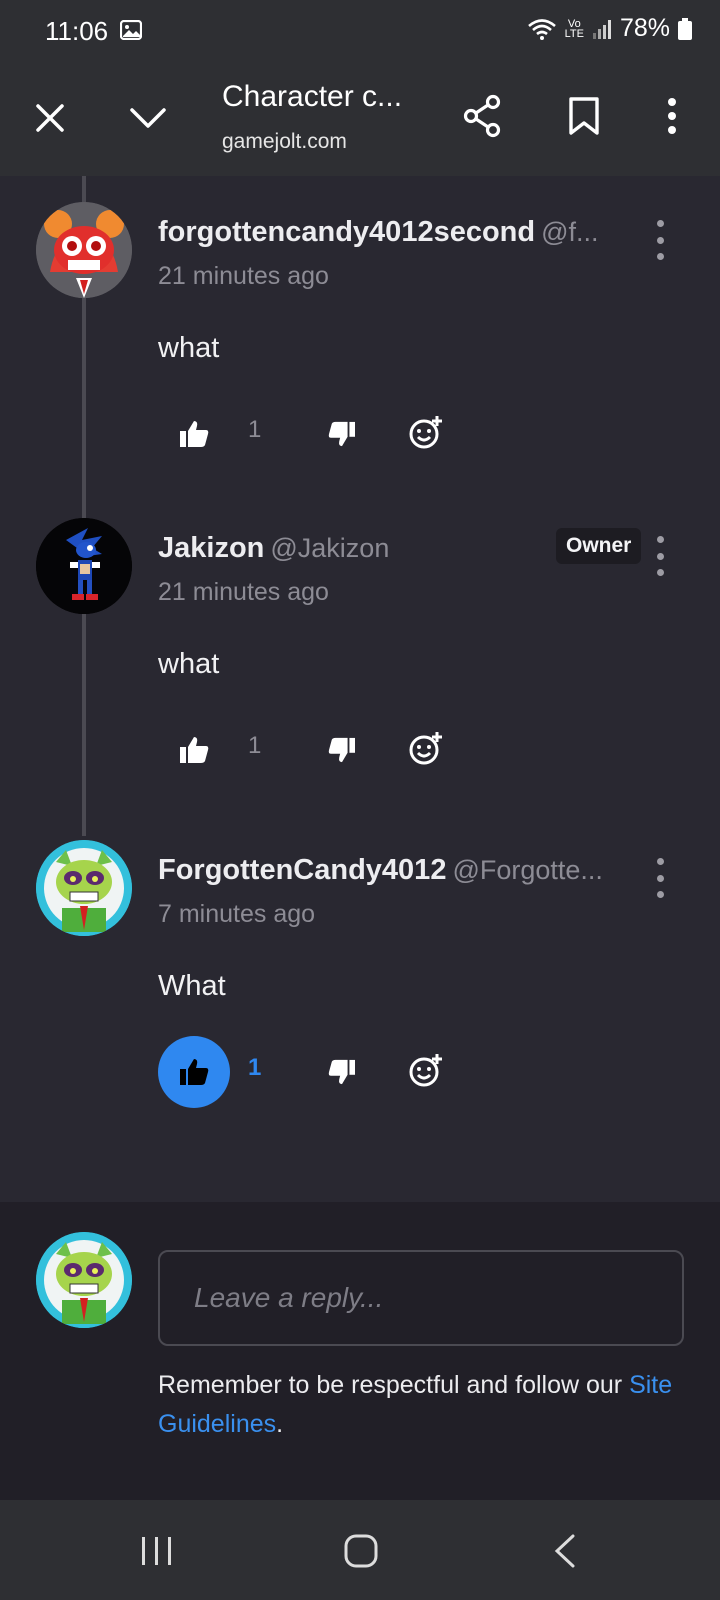 The width and height of the screenshot is (720, 1600). I want to click on wifi-icon, so click(541, 29).